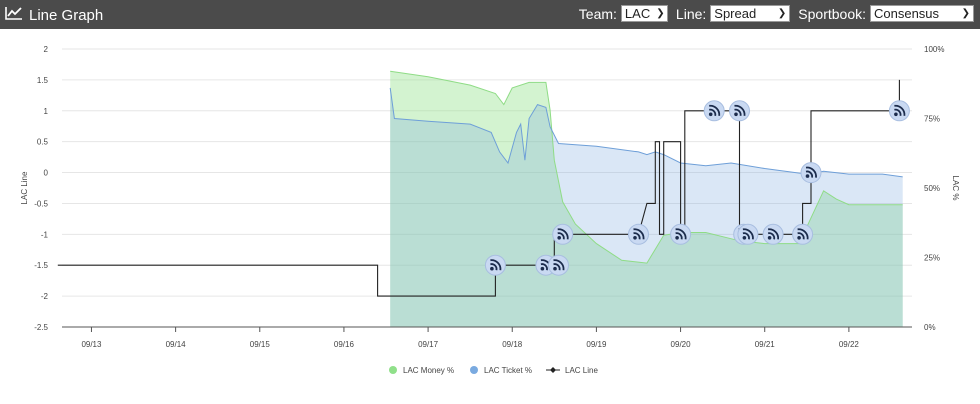  What do you see at coordinates (512, 344) in the screenshot?
I see `x-tick-label: 09/18` at bounding box center [512, 344].